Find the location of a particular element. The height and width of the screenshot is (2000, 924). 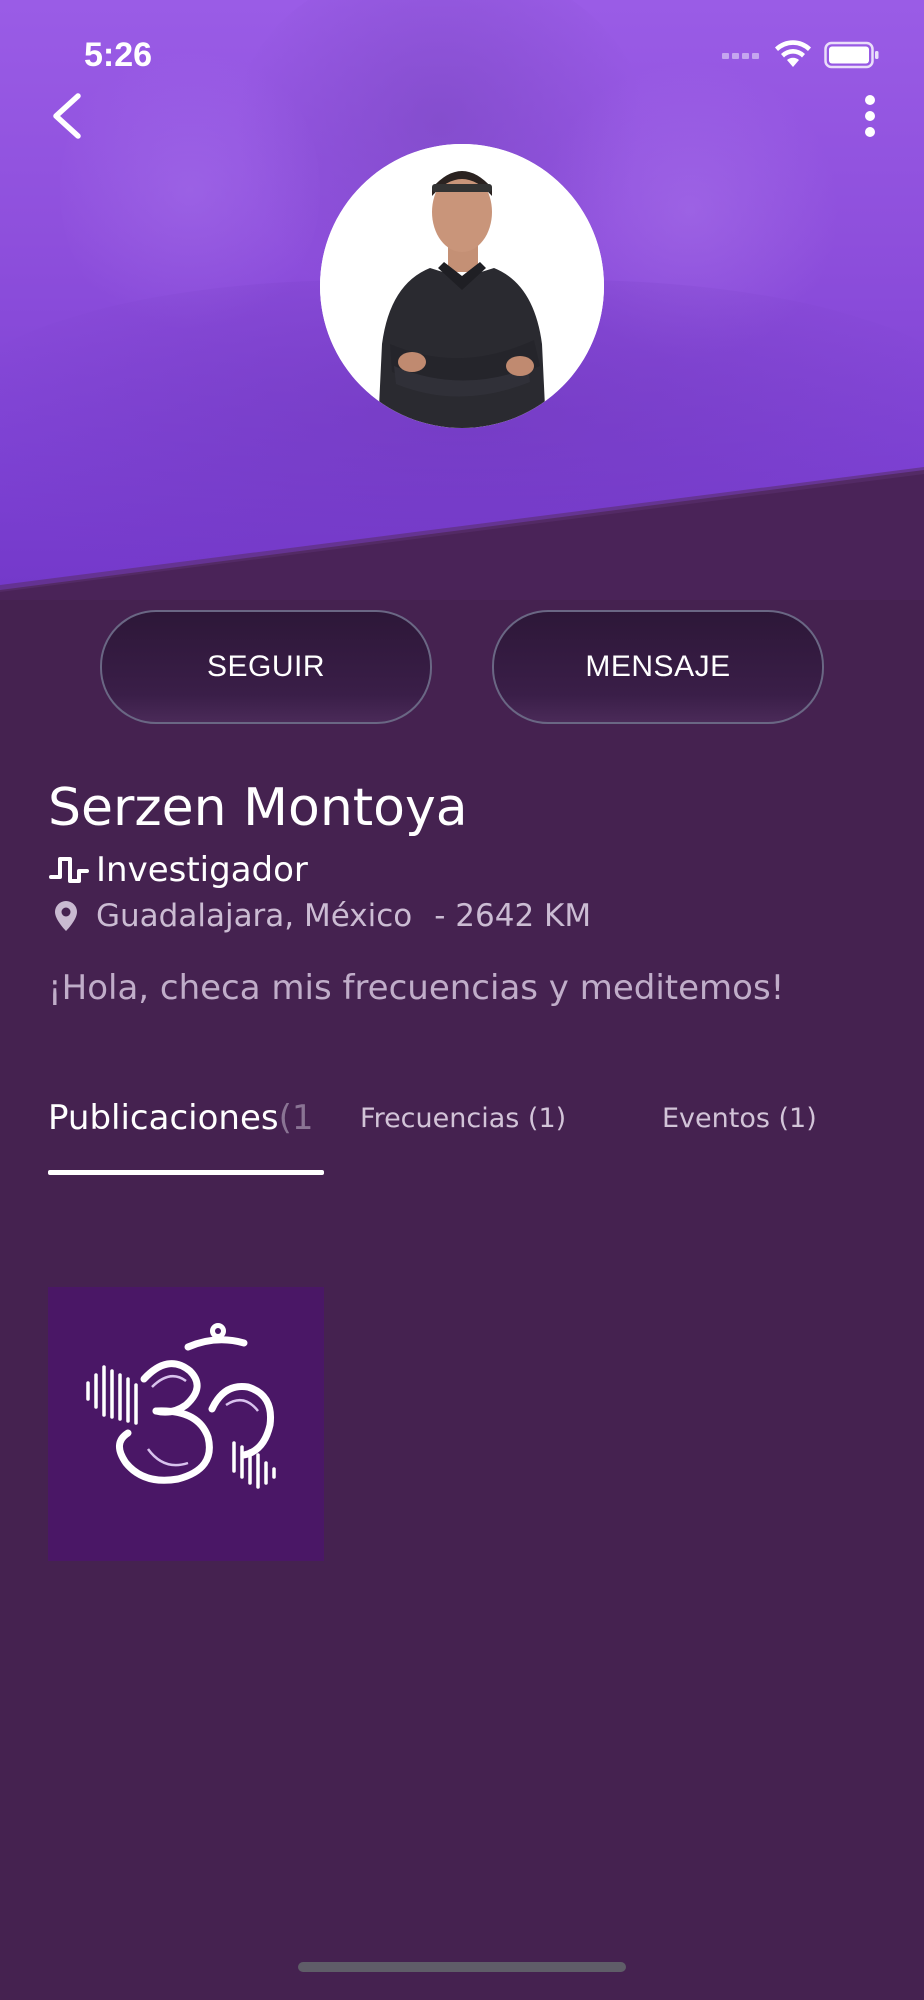

tab-publicaciones-count: (1 is located at coordinates (296, 1118).